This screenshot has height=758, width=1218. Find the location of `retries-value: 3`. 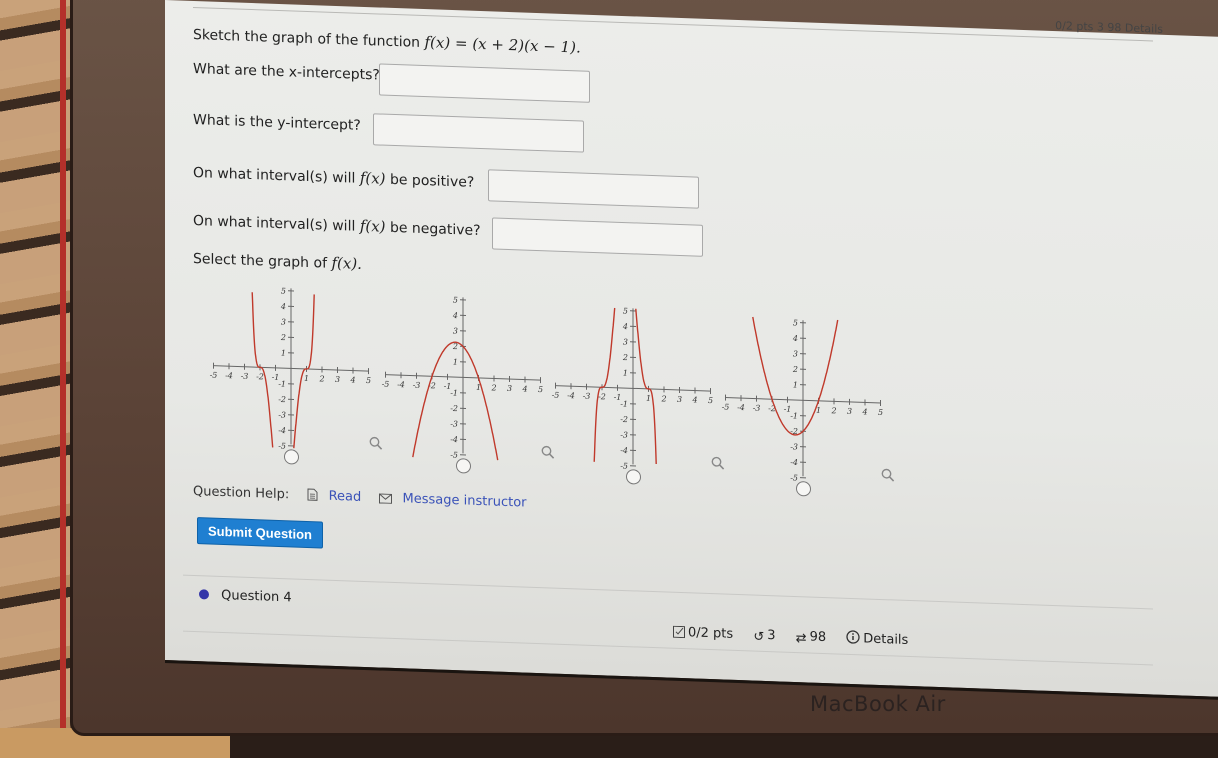

retries-value: 3 is located at coordinates (771, 635).